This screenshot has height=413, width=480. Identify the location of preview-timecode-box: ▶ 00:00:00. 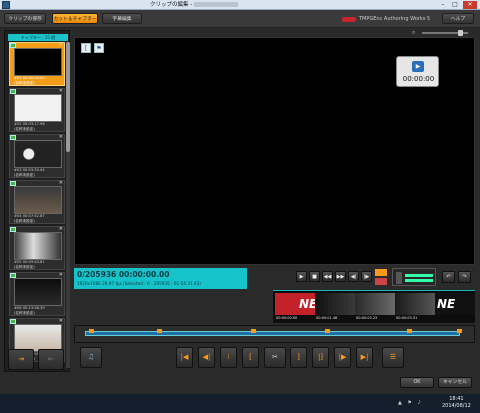
(417, 71).